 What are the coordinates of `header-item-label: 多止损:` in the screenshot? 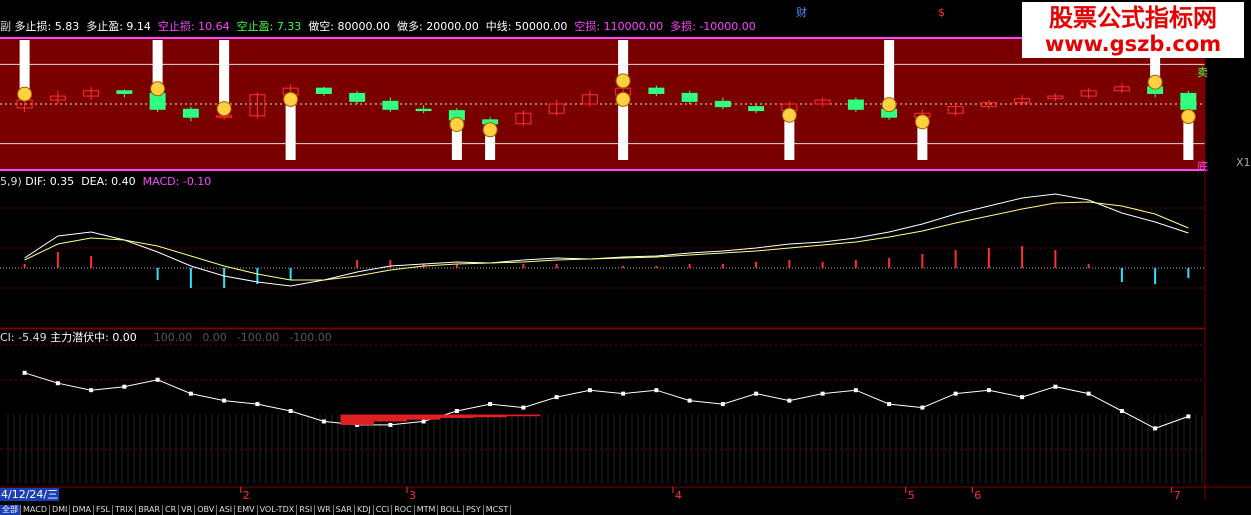 It's located at (34, 26).